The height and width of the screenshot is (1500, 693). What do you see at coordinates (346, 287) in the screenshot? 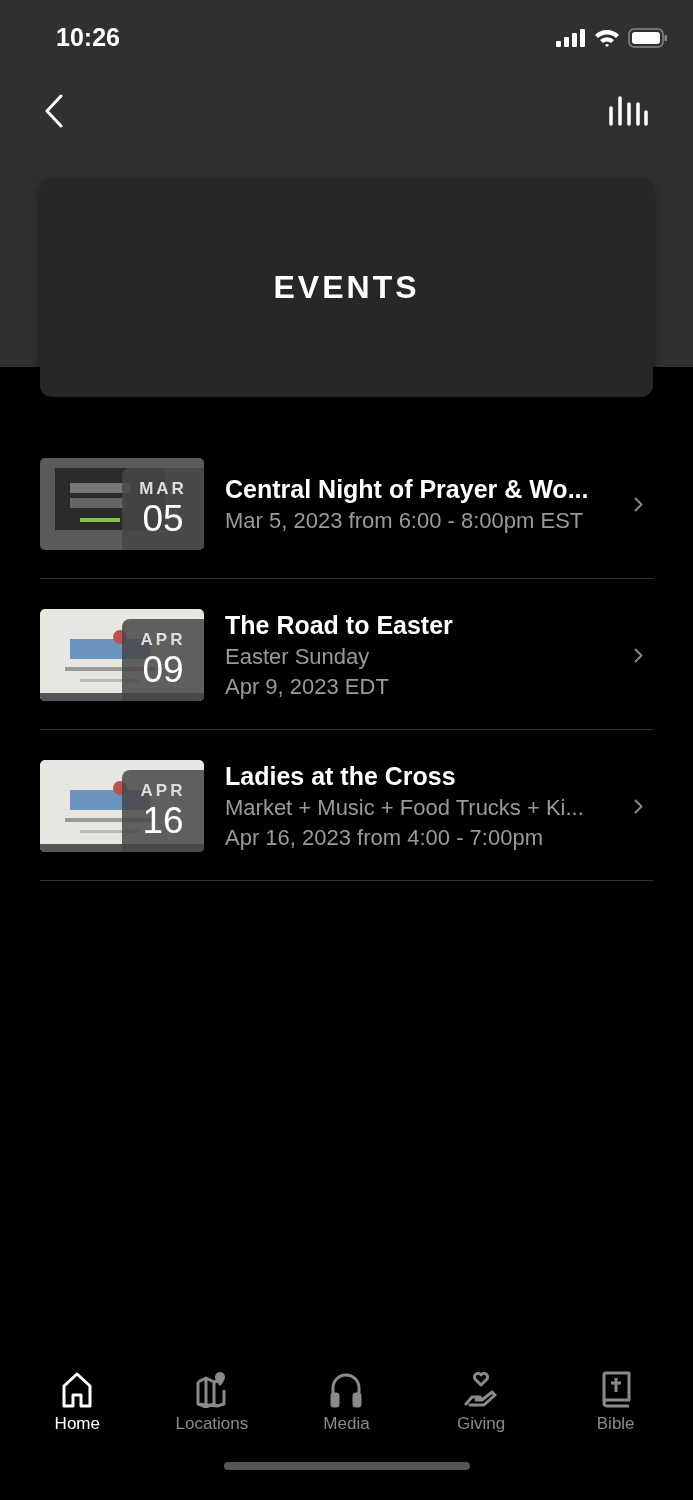
I see `page-title: EVENTS` at bounding box center [346, 287].